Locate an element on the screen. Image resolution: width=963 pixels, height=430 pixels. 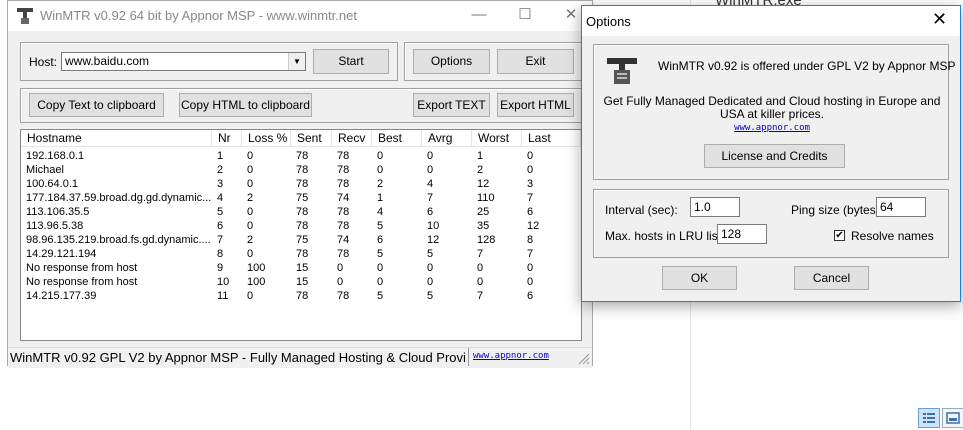
options-close-button: ✕ is located at coordinates (939, 19).